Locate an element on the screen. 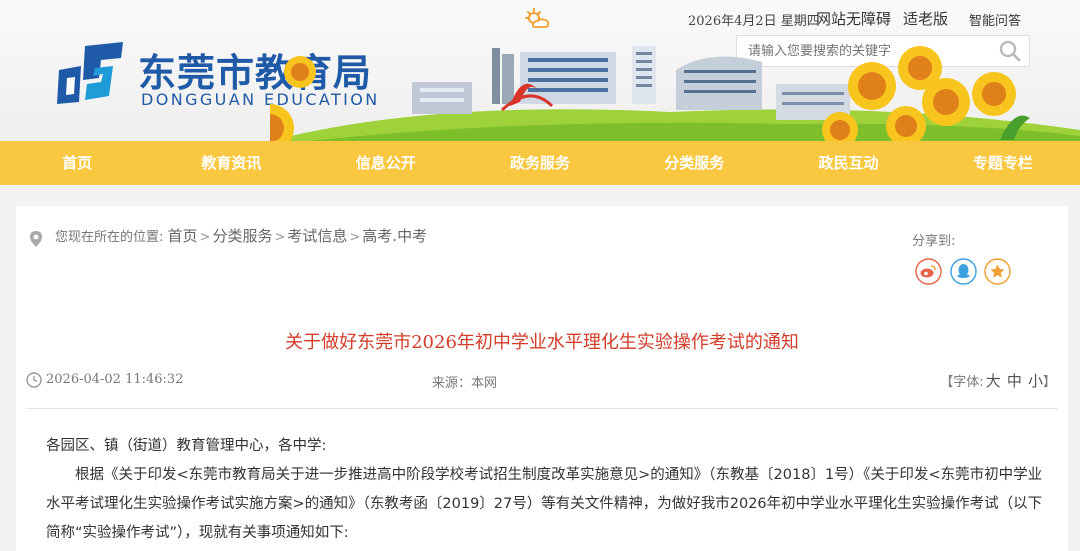  font-size-close: 】 is located at coordinates (1049, 382).